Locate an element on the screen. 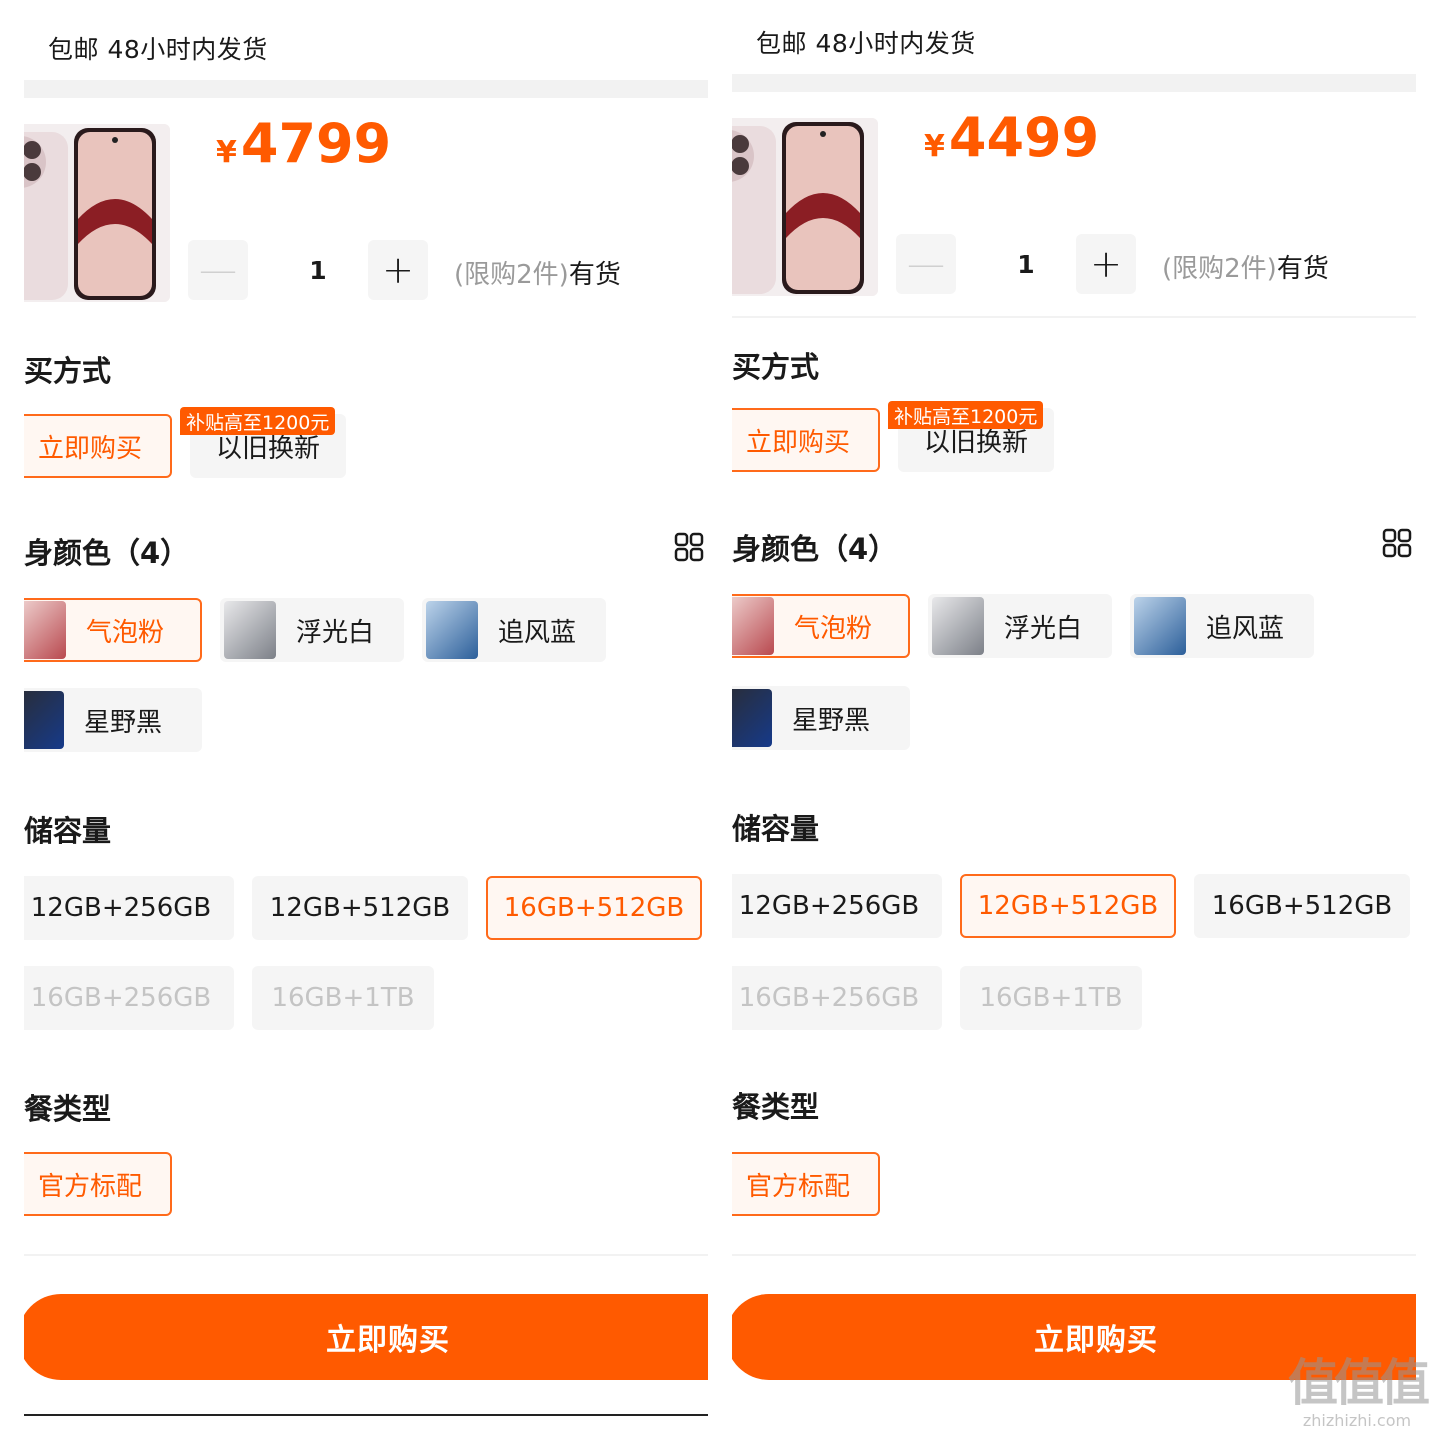  price-value: 4799 is located at coordinates (316, 143).